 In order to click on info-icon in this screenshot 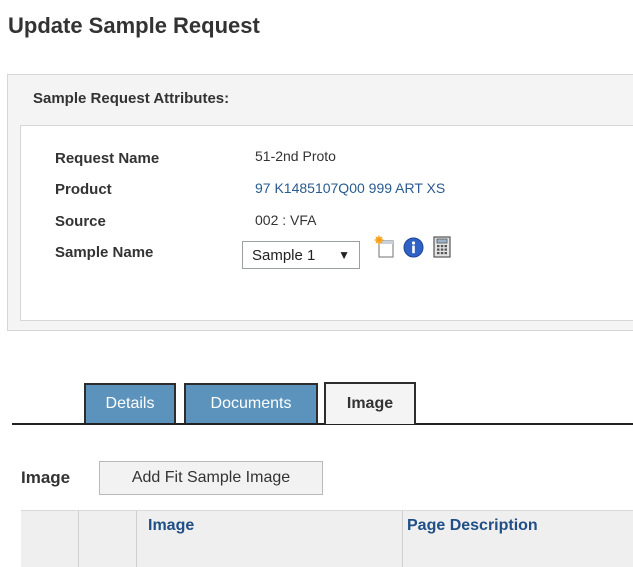, I will do `click(413, 247)`.